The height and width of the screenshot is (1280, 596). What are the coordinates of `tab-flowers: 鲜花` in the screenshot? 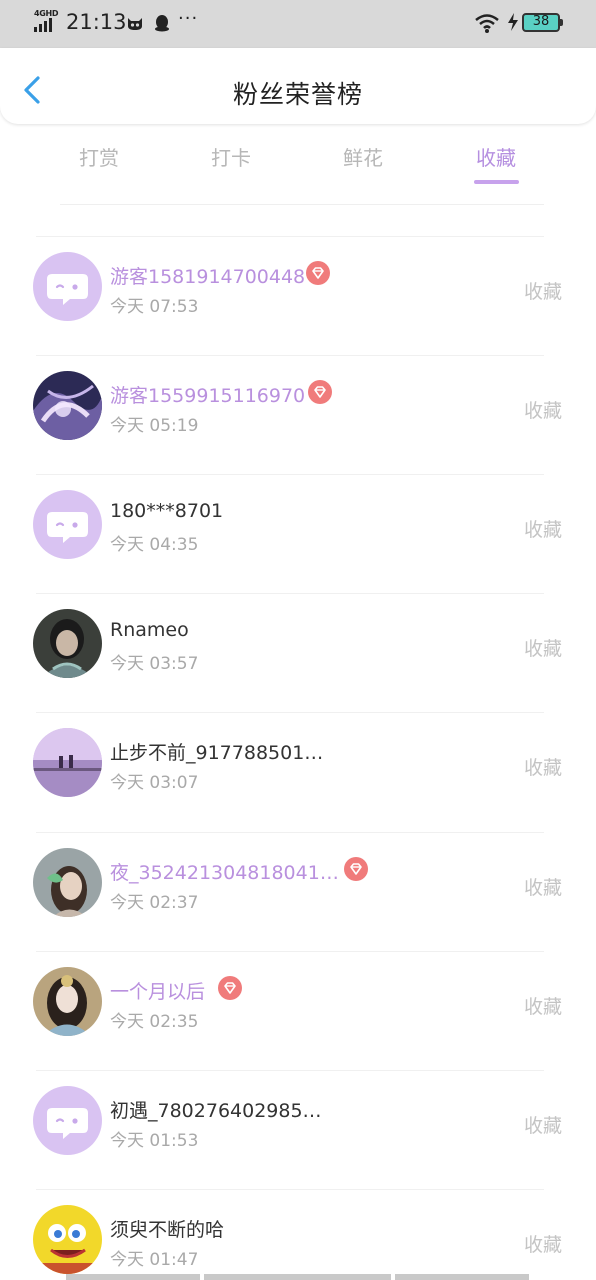 It's located at (363, 156).